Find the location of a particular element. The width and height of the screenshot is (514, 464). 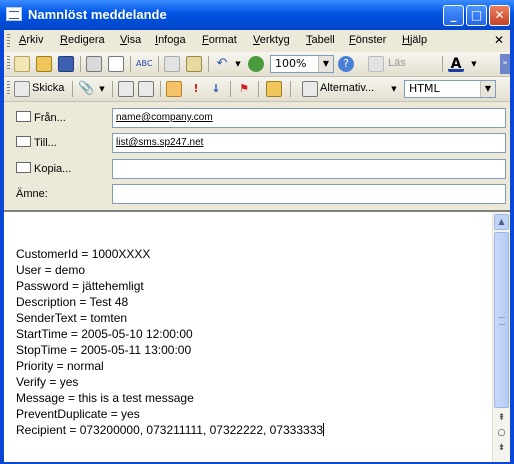

paste-icon is located at coordinates (194, 64).